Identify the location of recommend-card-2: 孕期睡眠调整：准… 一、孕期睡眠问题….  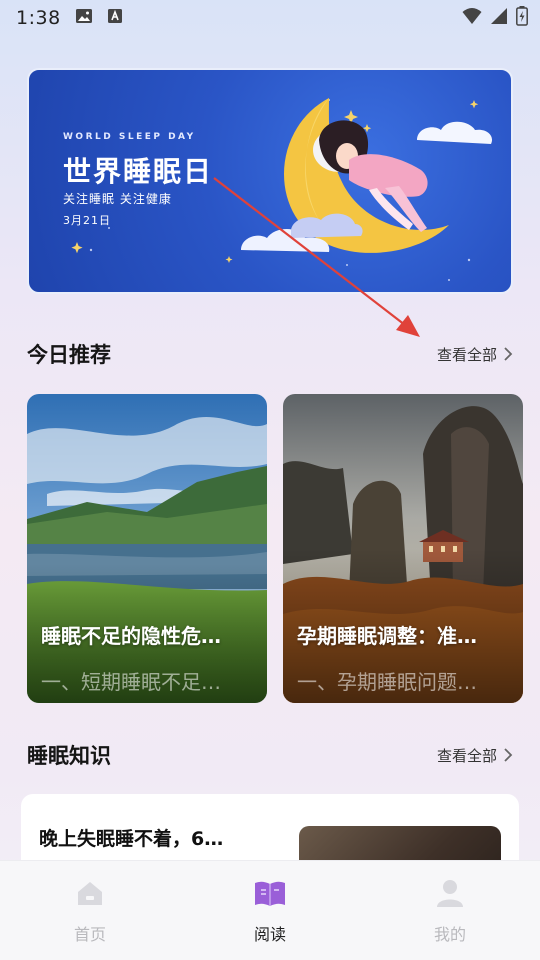
(403, 548).